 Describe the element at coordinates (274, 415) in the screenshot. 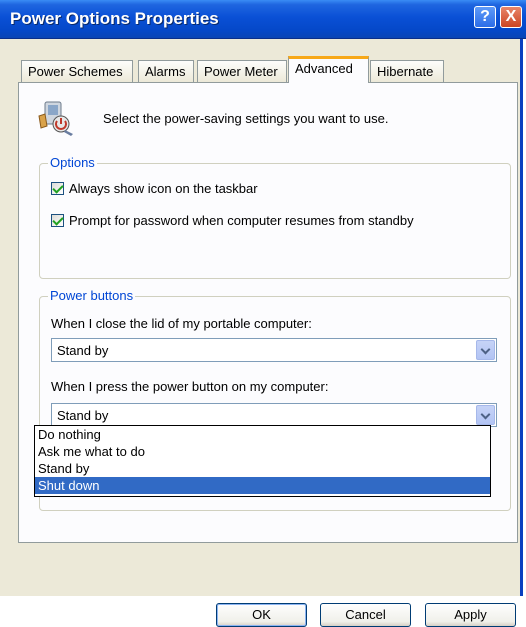

I see `power-button-action-select: Stand by` at that location.